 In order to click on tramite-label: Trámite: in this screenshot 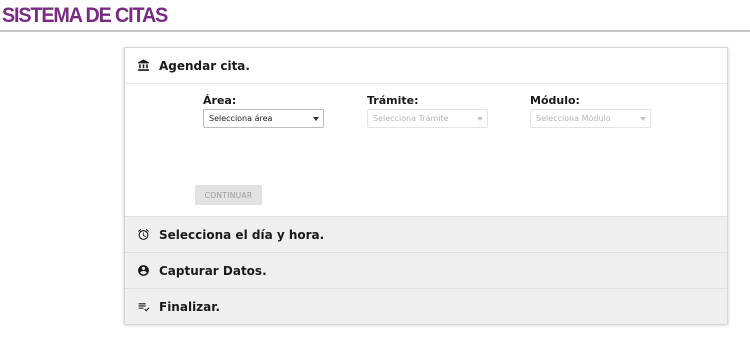, I will do `click(393, 100)`.